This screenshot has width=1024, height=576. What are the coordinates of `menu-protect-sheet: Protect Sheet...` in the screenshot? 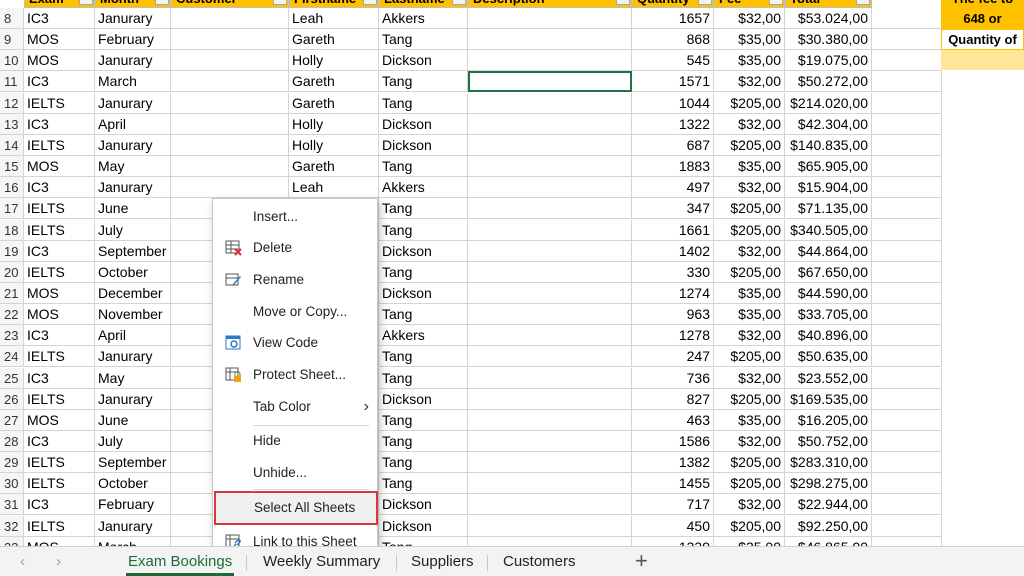 It's located at (295, 375).